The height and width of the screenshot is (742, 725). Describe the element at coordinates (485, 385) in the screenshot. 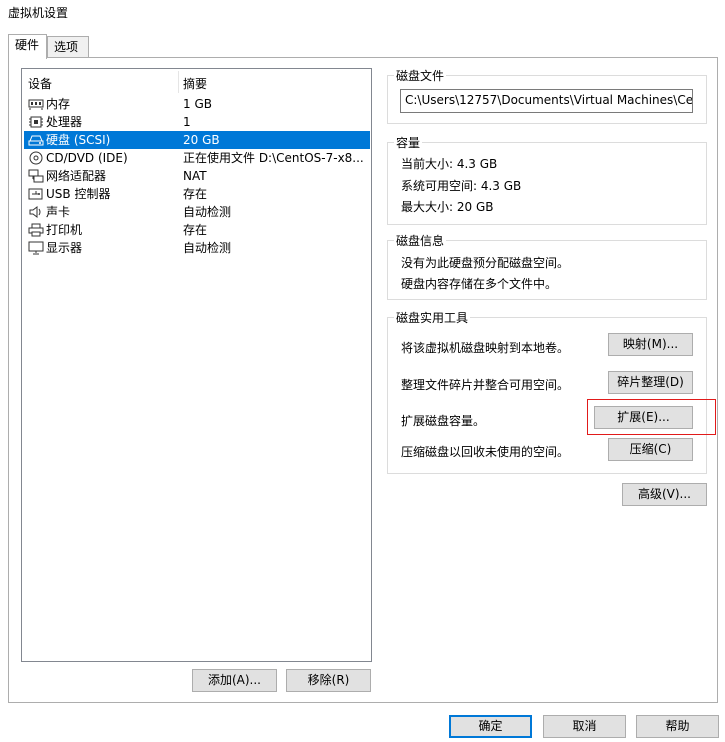

I see `defrag-description: 整理文件碎片并整合可用空间。` at that location.